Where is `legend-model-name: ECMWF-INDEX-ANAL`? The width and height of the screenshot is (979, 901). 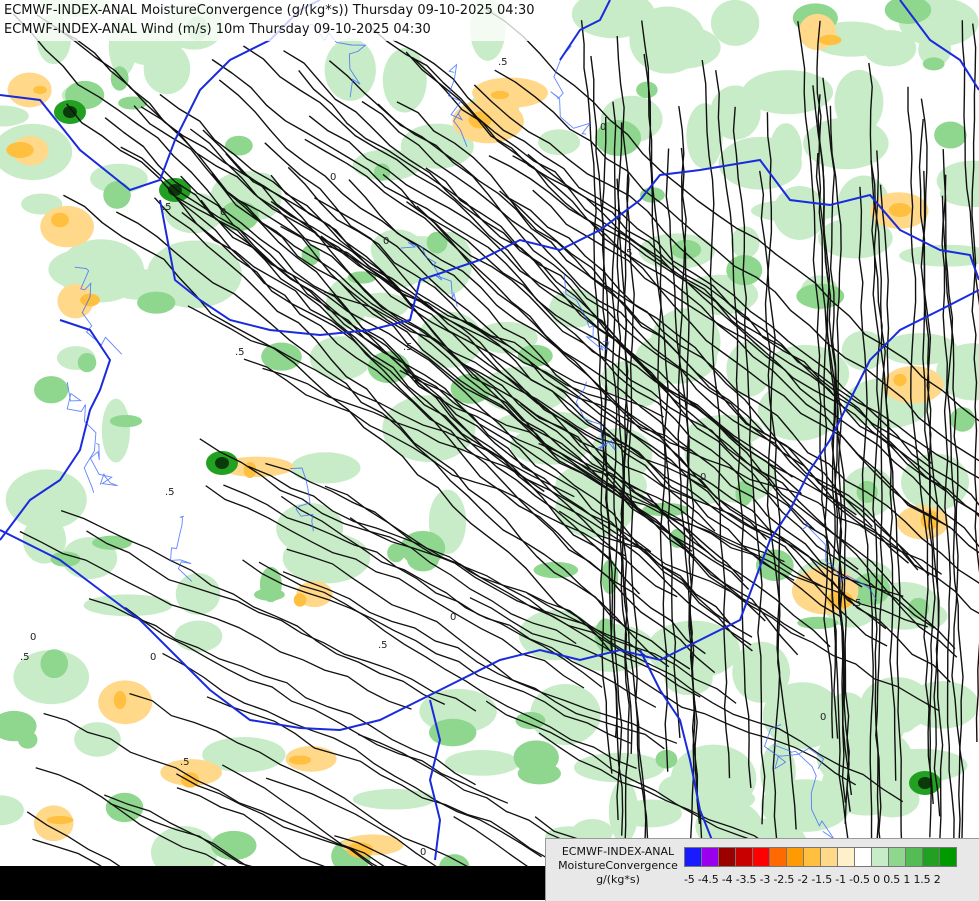 legend-model-name: ECMWF-INDEX-ANAL is located at coordinates (618, 852).